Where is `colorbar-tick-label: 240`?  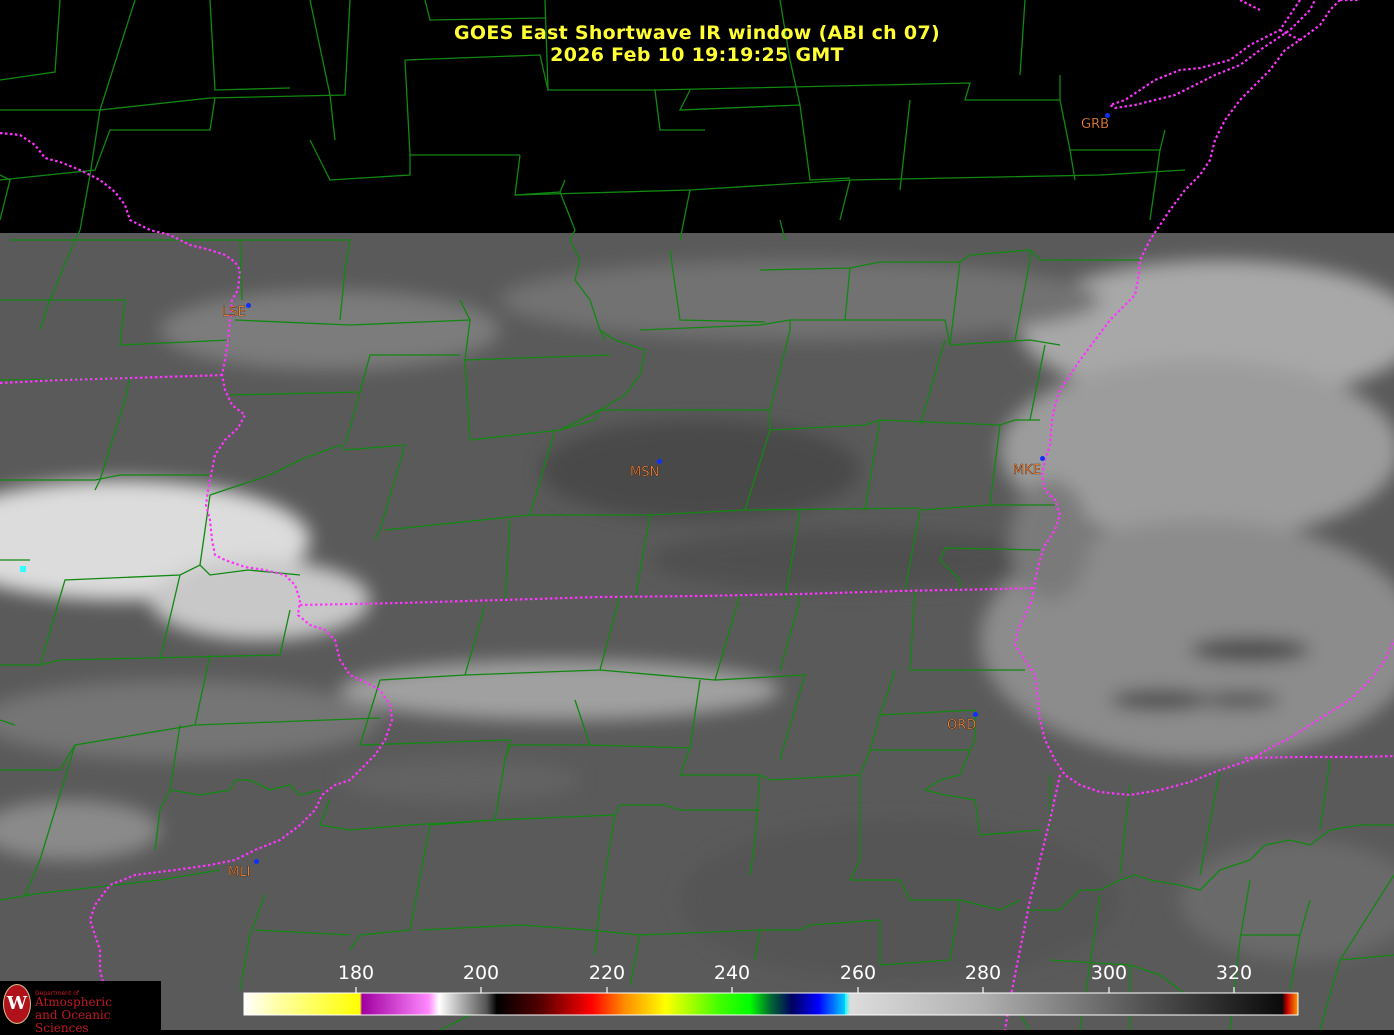
colorbar-tick-label: 240 is located at coordinates (732, 973).